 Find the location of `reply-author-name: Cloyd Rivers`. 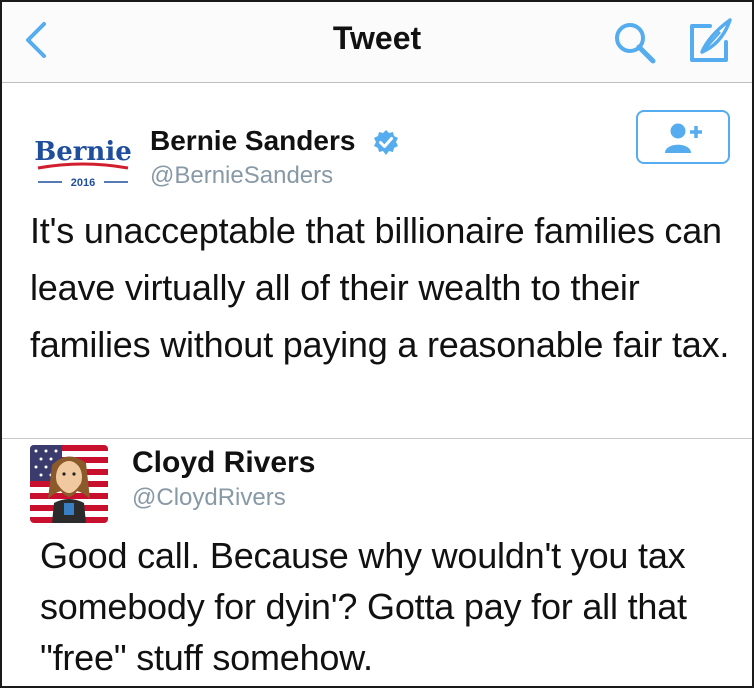

reply-author-name: Cloyd Rivers is located at coordinates (223, 463).